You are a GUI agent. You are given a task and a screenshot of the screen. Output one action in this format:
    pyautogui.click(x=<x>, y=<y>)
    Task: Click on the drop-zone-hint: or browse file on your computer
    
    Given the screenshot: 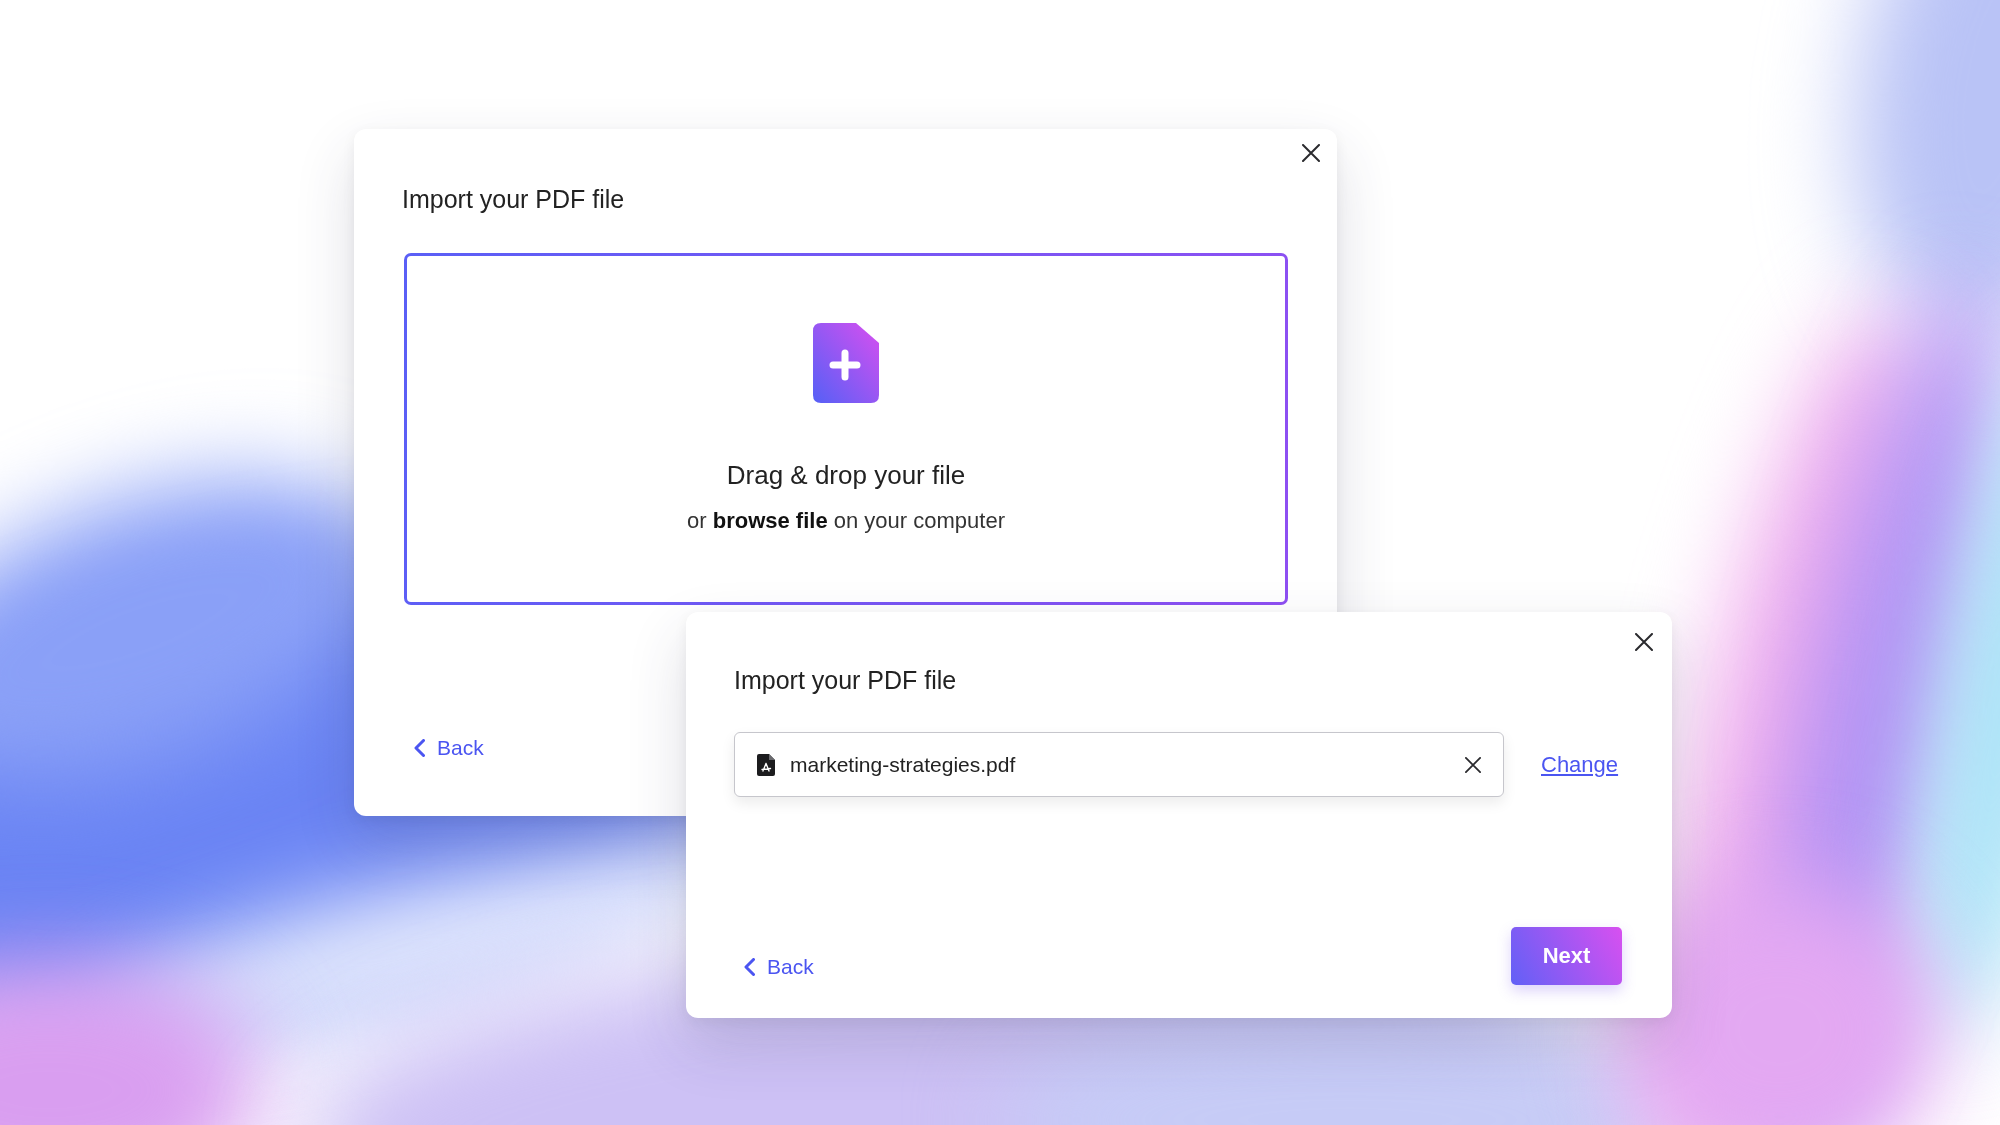 What is the action you would take?
    pyautogui.click(x=846, y=521)
    